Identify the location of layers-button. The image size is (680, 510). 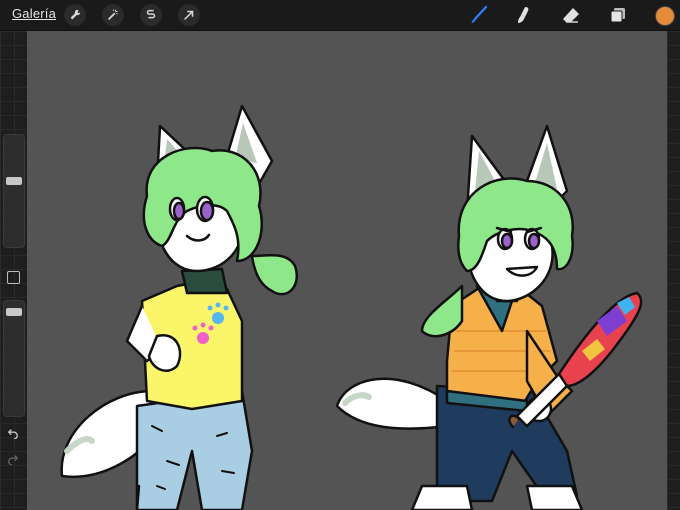
(618, 15).